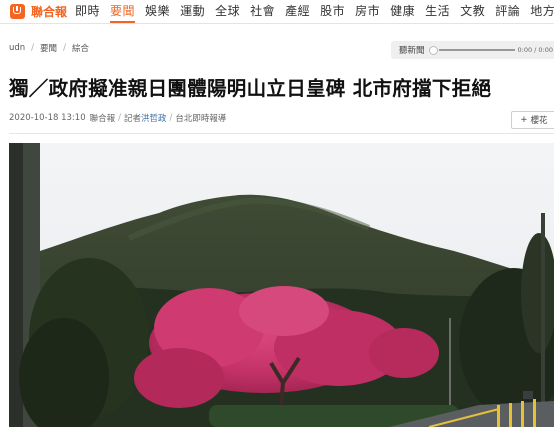  Describe the element at coordinates (476, 50) in the screenshot. I see `player-progress-track` at that location.